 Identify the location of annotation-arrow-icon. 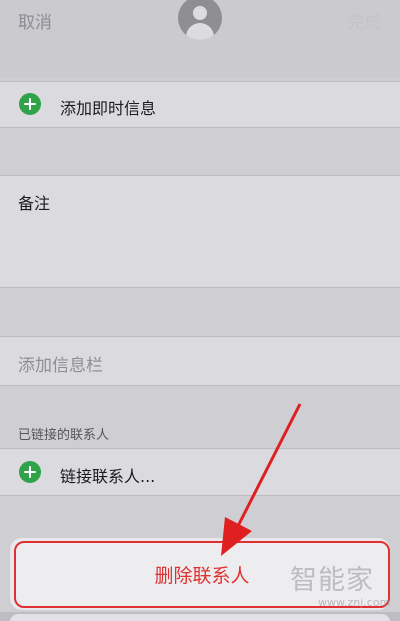
(261, 479).